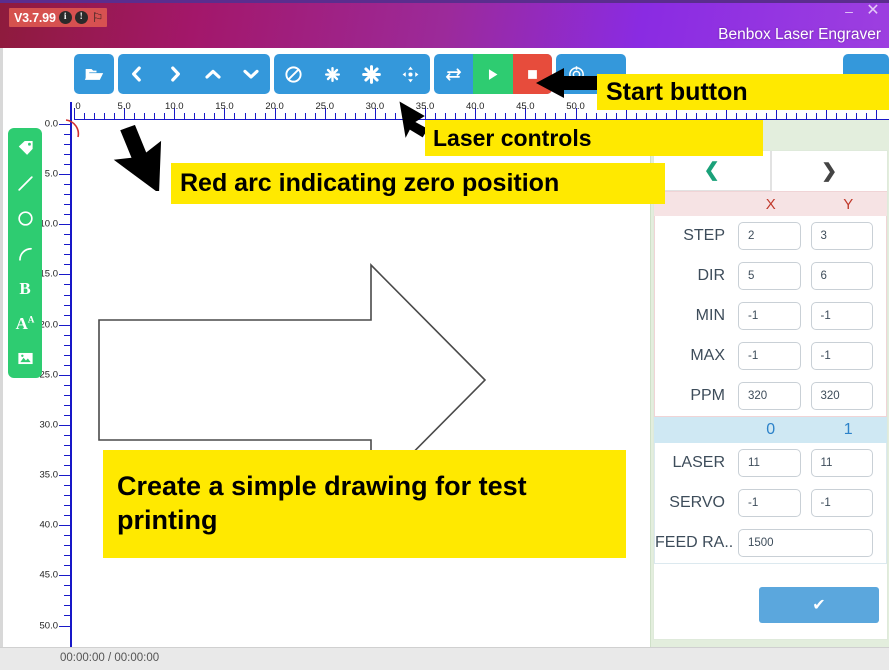 The width and height of the screenshot is (889, 670). Describe the element at coordinates (710, 315) in the screenshot. I see `row-label-min: MIN` at that location.